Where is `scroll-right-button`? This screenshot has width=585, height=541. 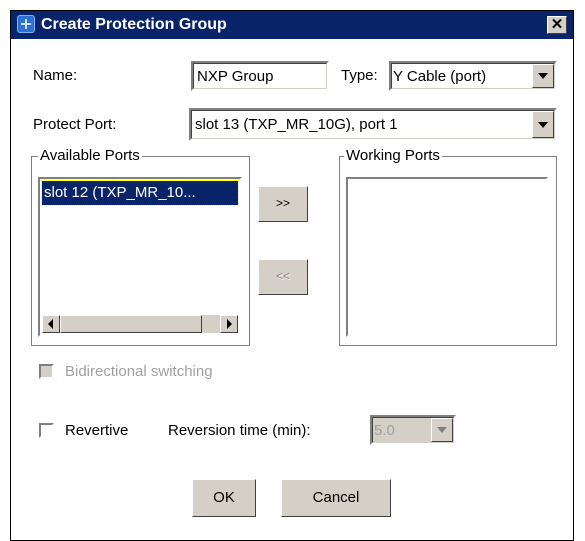 scroll-right-button is located at coordinates (229, 324).